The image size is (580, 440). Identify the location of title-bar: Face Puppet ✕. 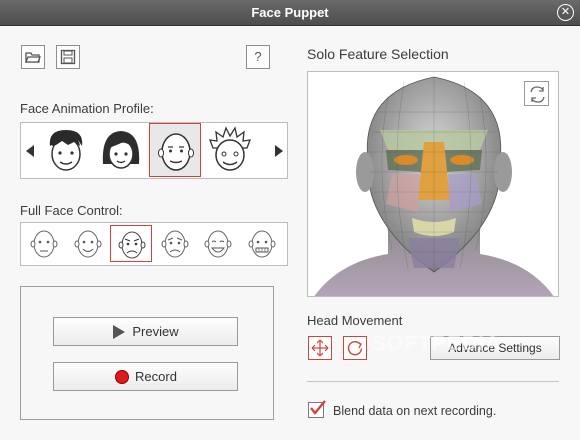
(290, 13).